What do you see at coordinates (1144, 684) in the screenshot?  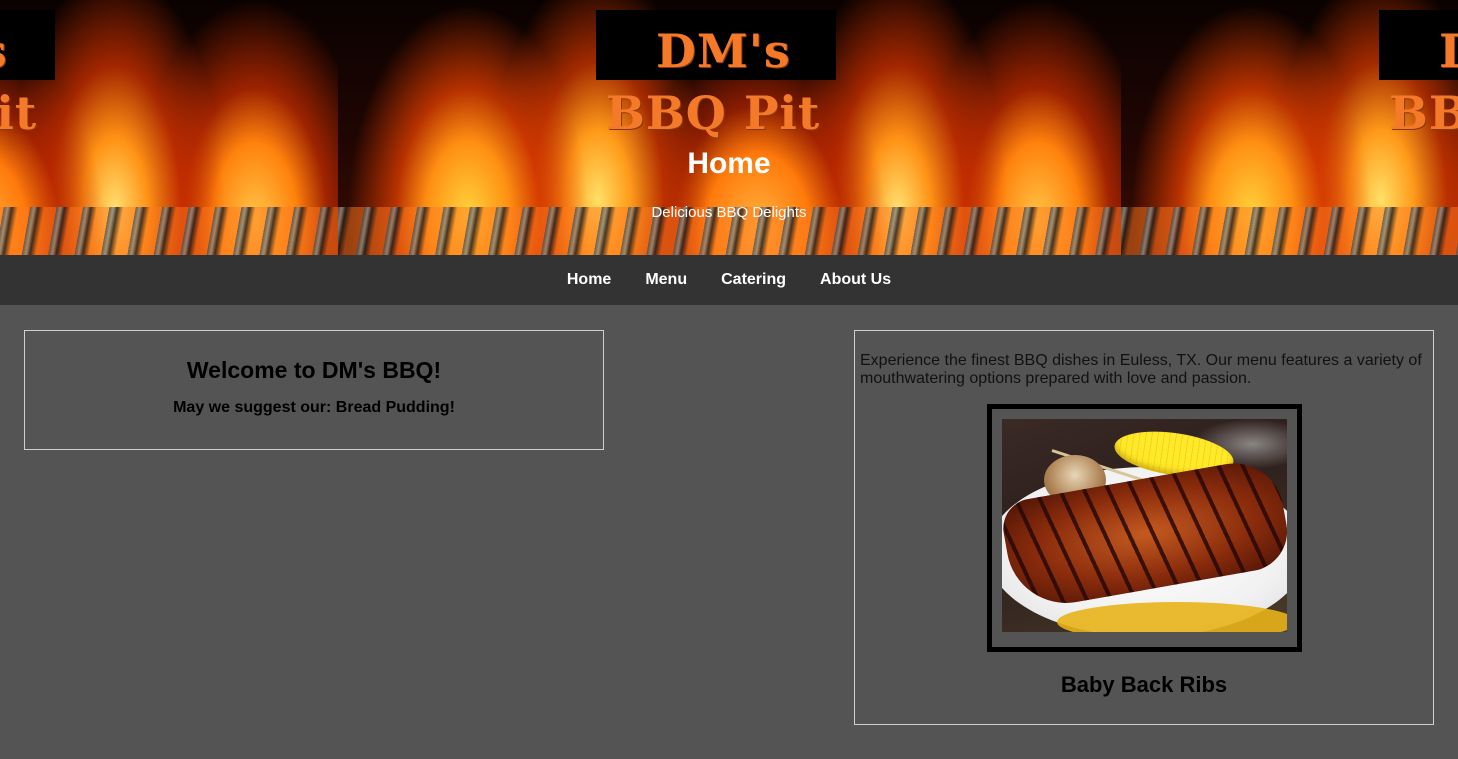 I see `dish-caption: Baby Back Ribs` at bounding box center [1144, 684].